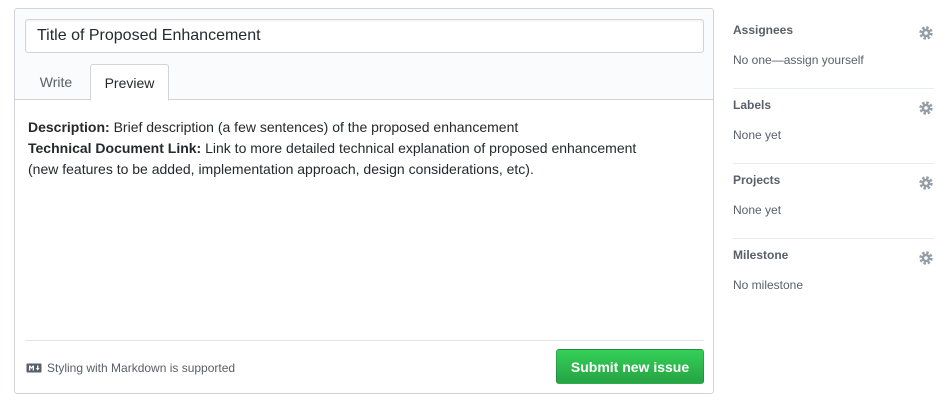  What do you see at coordinates (763, 30) in the screenshot?
I see `assignees-heading: Assignees` at bounding box center [763, 30].